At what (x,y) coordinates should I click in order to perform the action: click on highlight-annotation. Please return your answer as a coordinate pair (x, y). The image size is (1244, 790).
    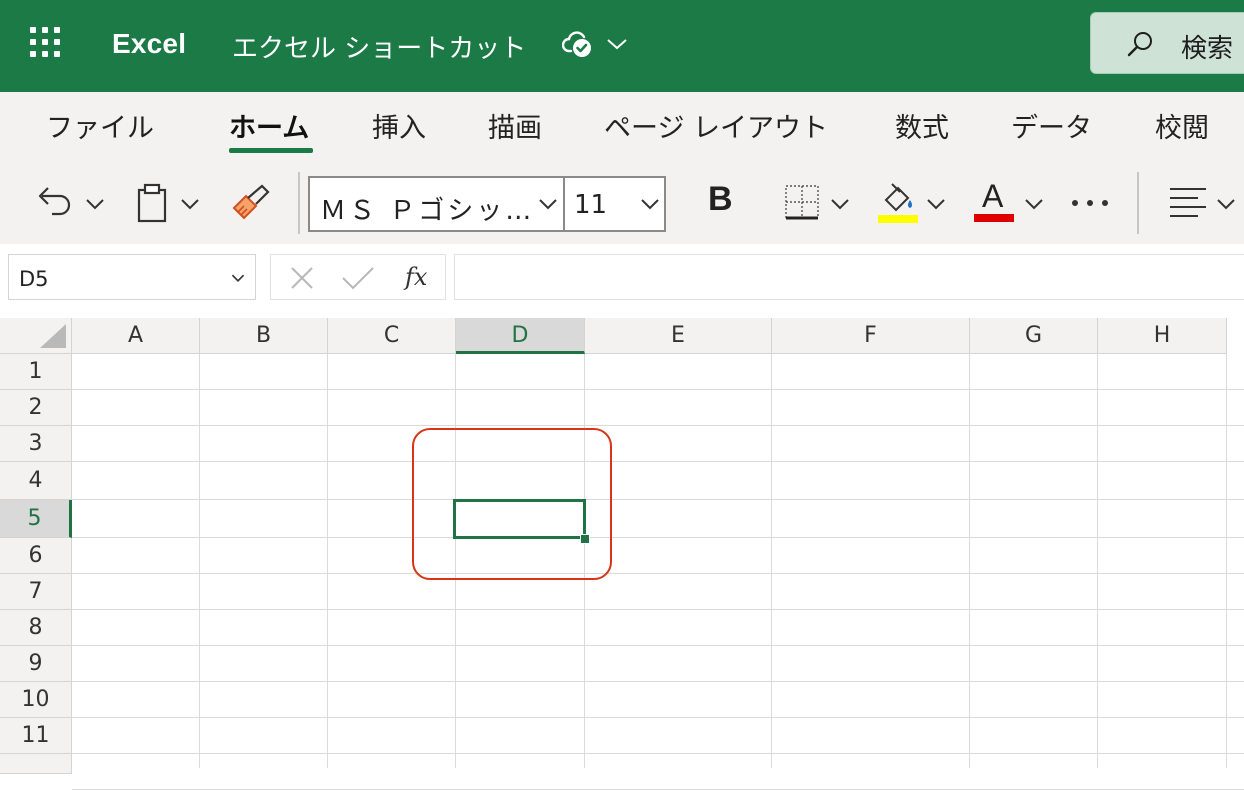
    Looking at the image, I should click on (512, 504).